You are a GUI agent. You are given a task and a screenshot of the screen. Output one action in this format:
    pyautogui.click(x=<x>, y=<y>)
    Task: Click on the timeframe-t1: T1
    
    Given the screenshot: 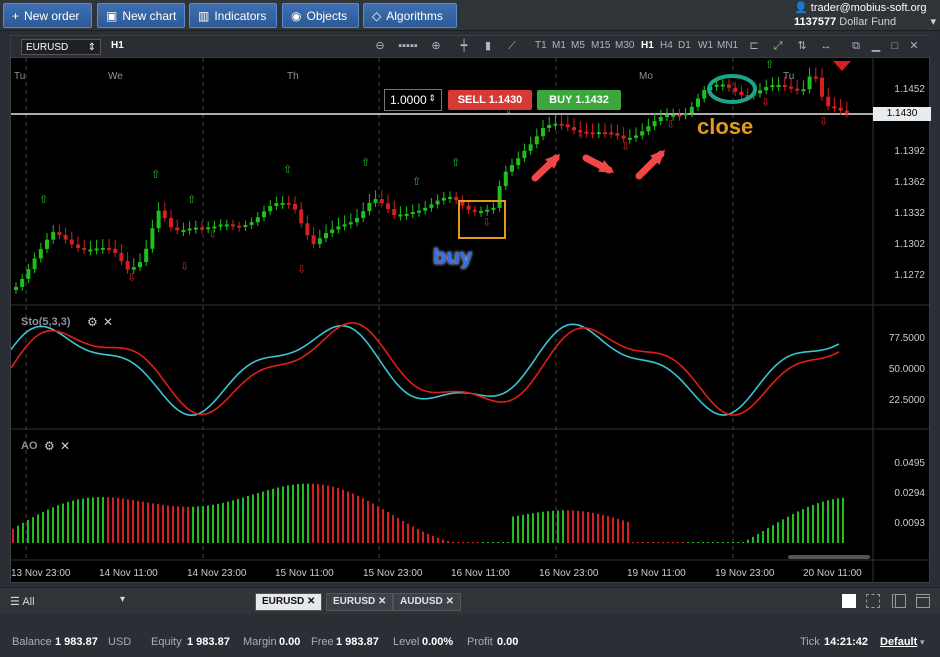 What is the action you would take?
    pyautogui.click(x=541, y=45)
    